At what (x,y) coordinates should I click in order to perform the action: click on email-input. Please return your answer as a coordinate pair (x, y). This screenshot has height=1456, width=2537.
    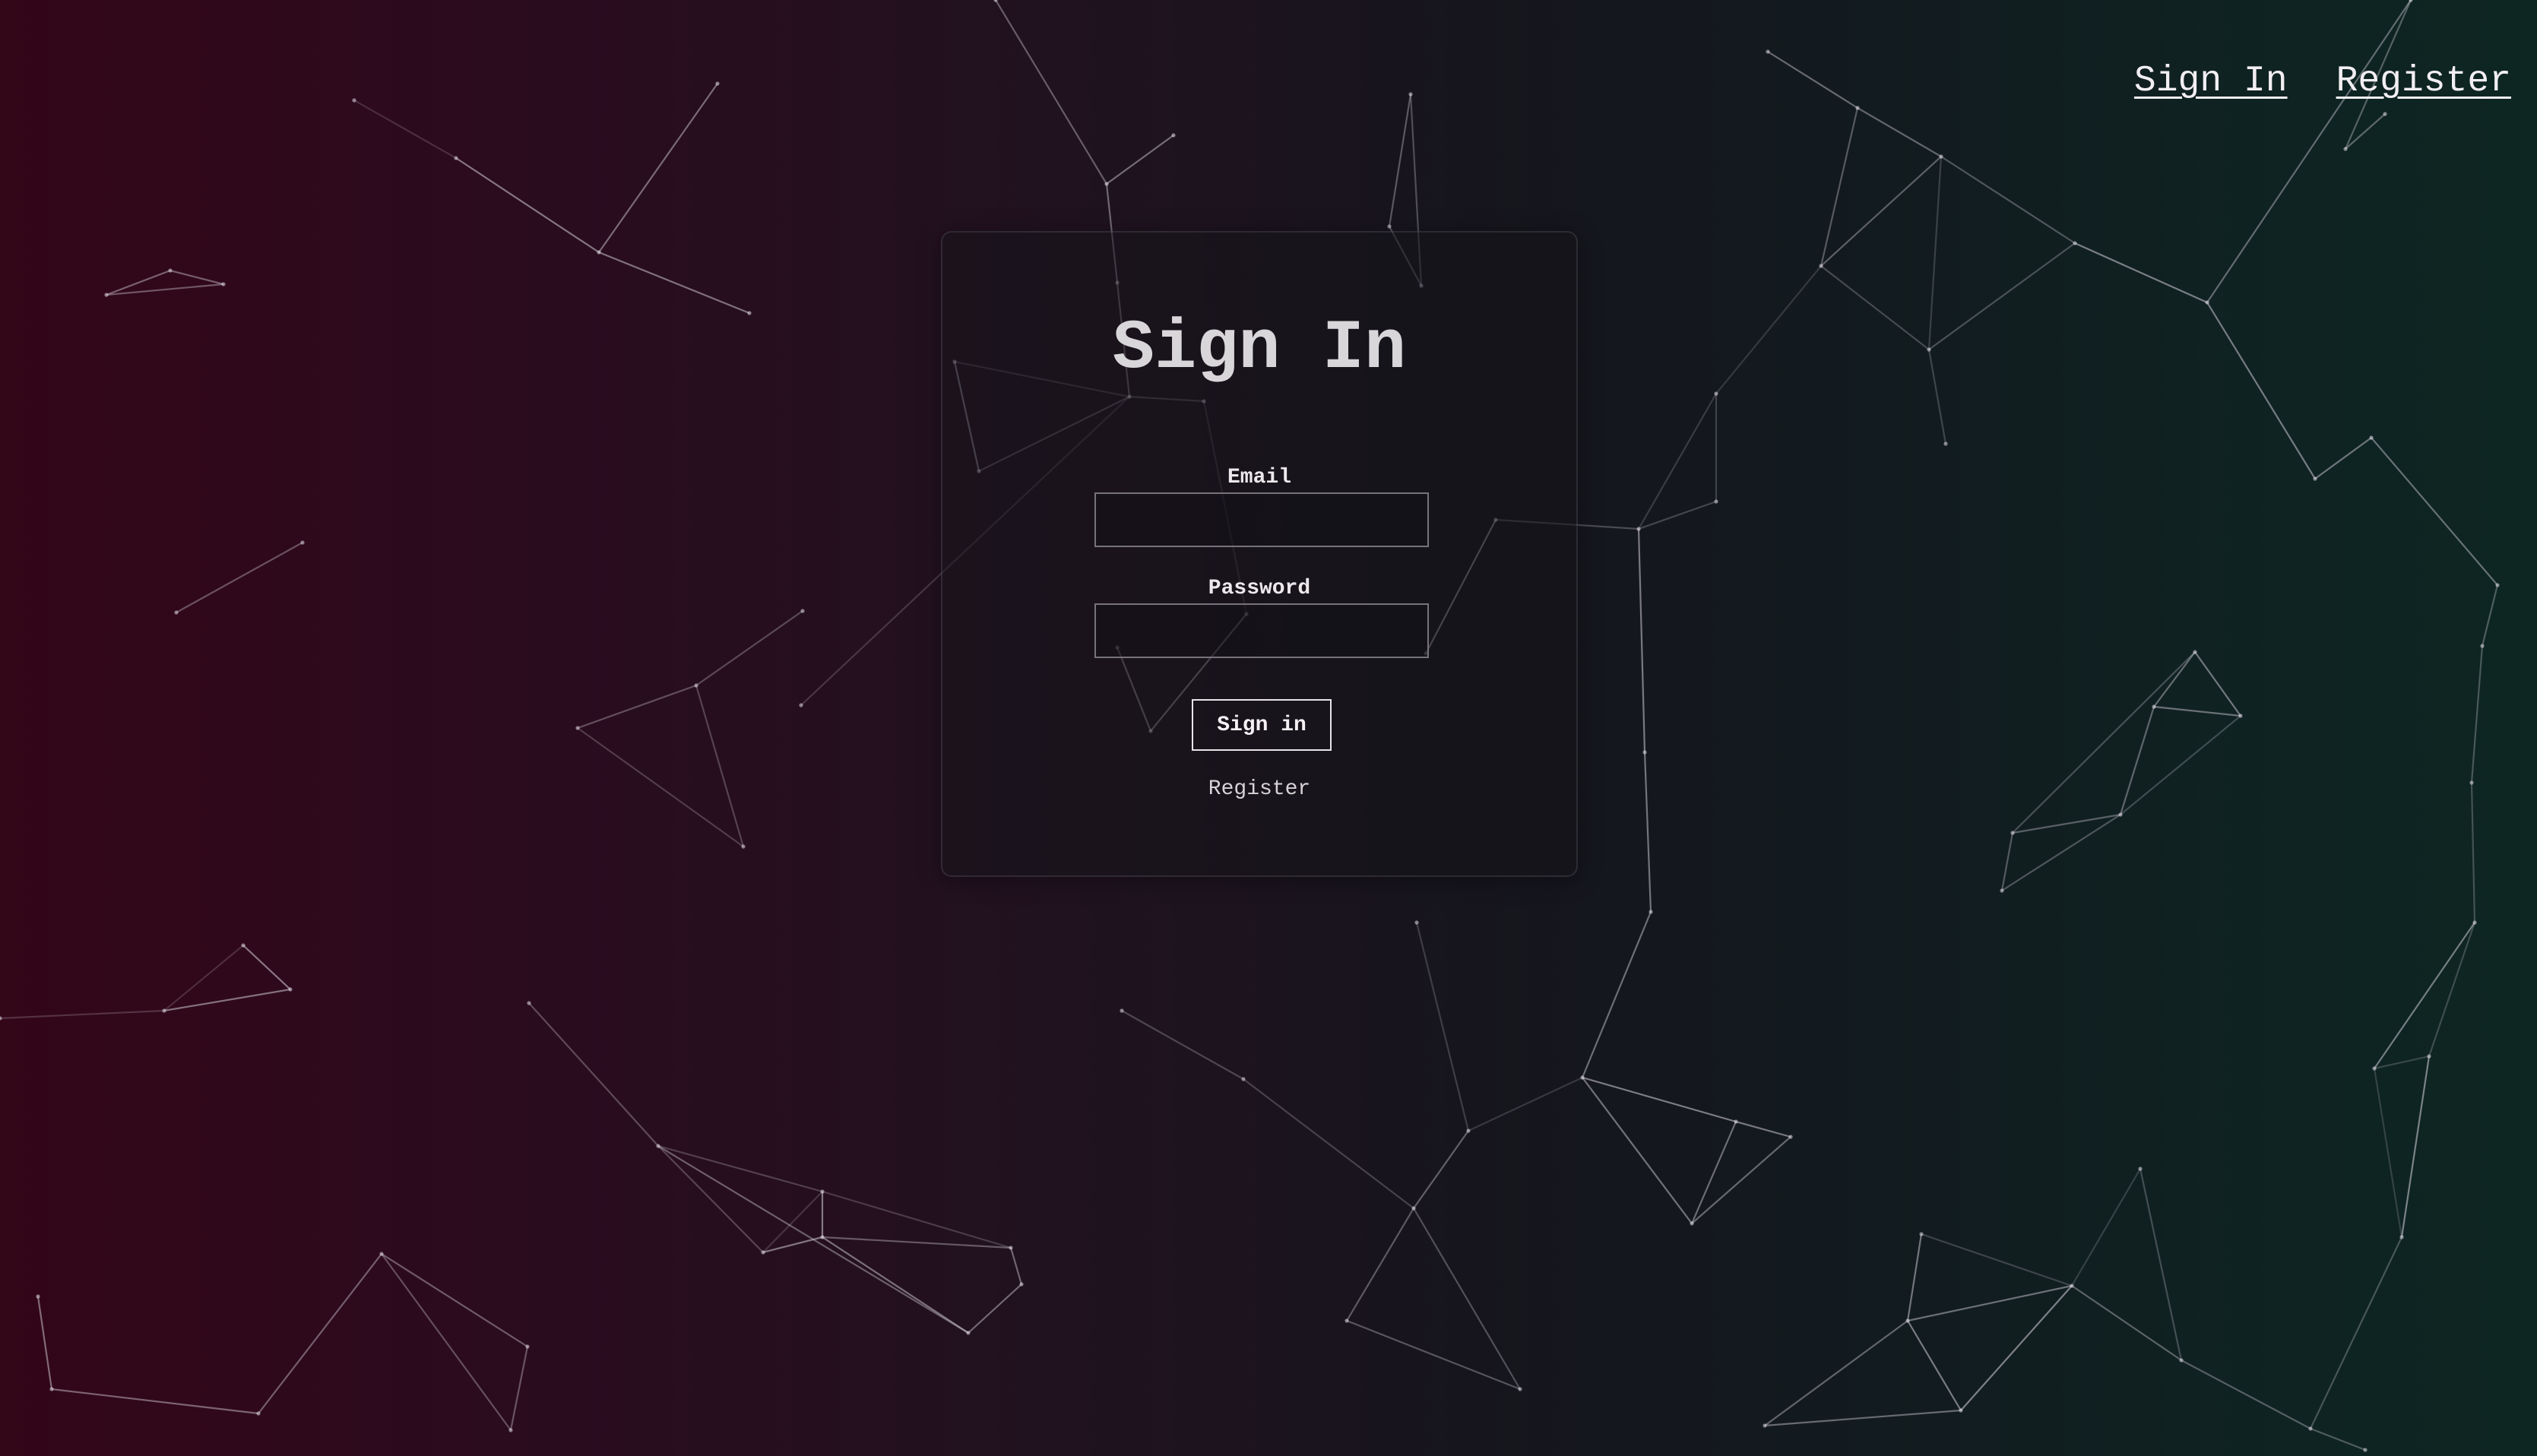
    Looking at the image, I should click on (1261, 519).